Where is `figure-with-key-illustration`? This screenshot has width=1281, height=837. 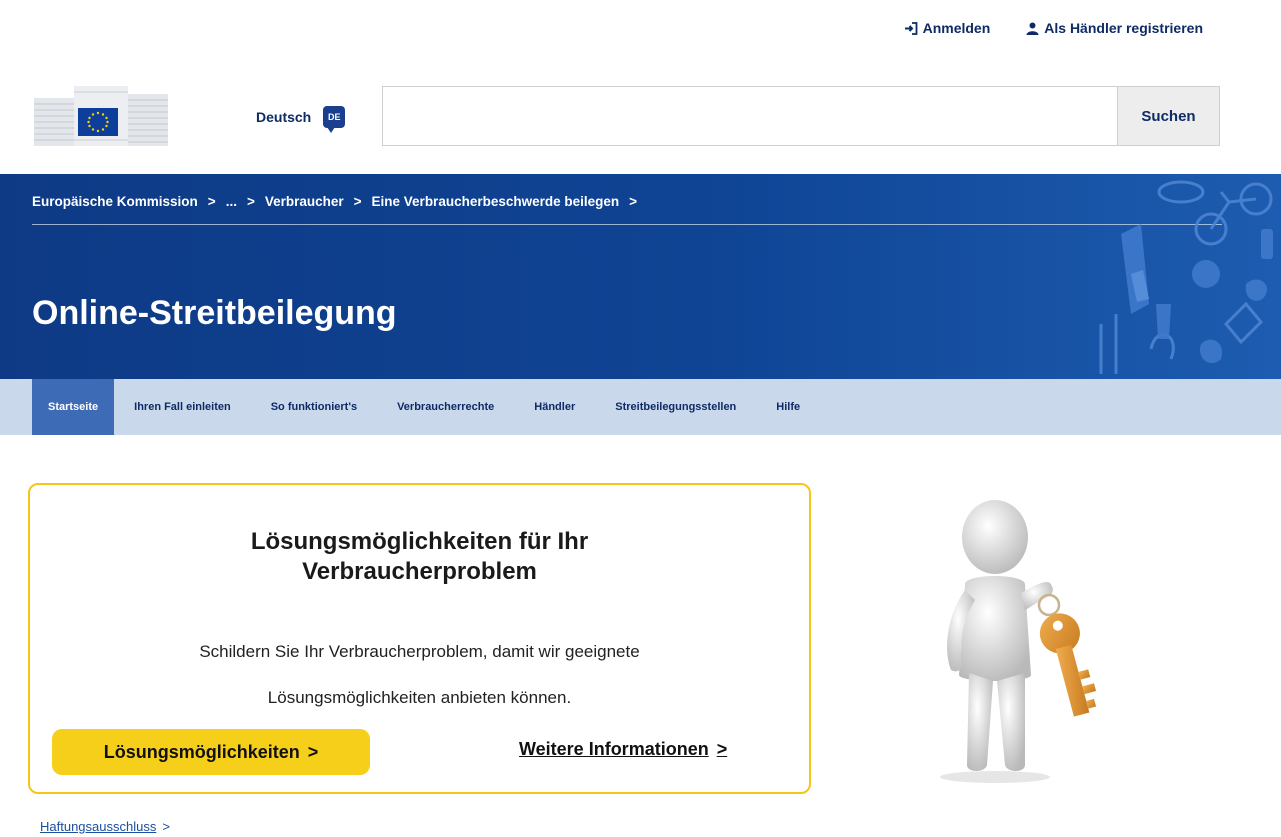
figure-with-key-illustration is located at coordinates (1018, 641).